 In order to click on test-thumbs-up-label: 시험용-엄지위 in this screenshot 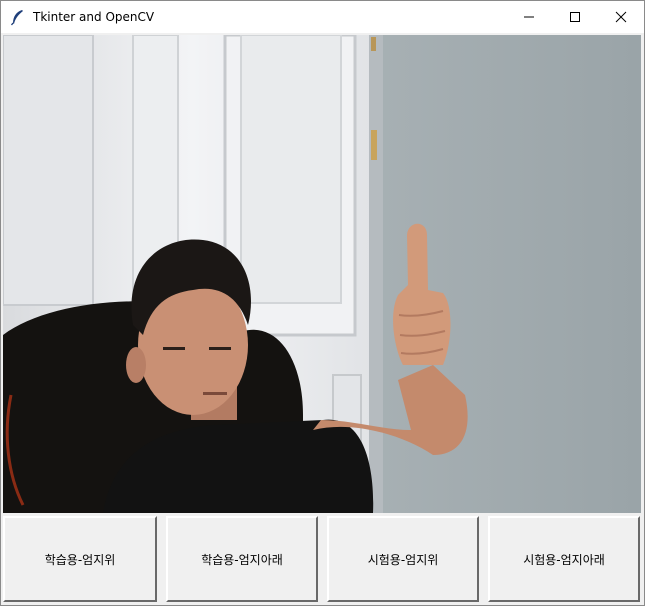, I will do `click(403, 559)`.